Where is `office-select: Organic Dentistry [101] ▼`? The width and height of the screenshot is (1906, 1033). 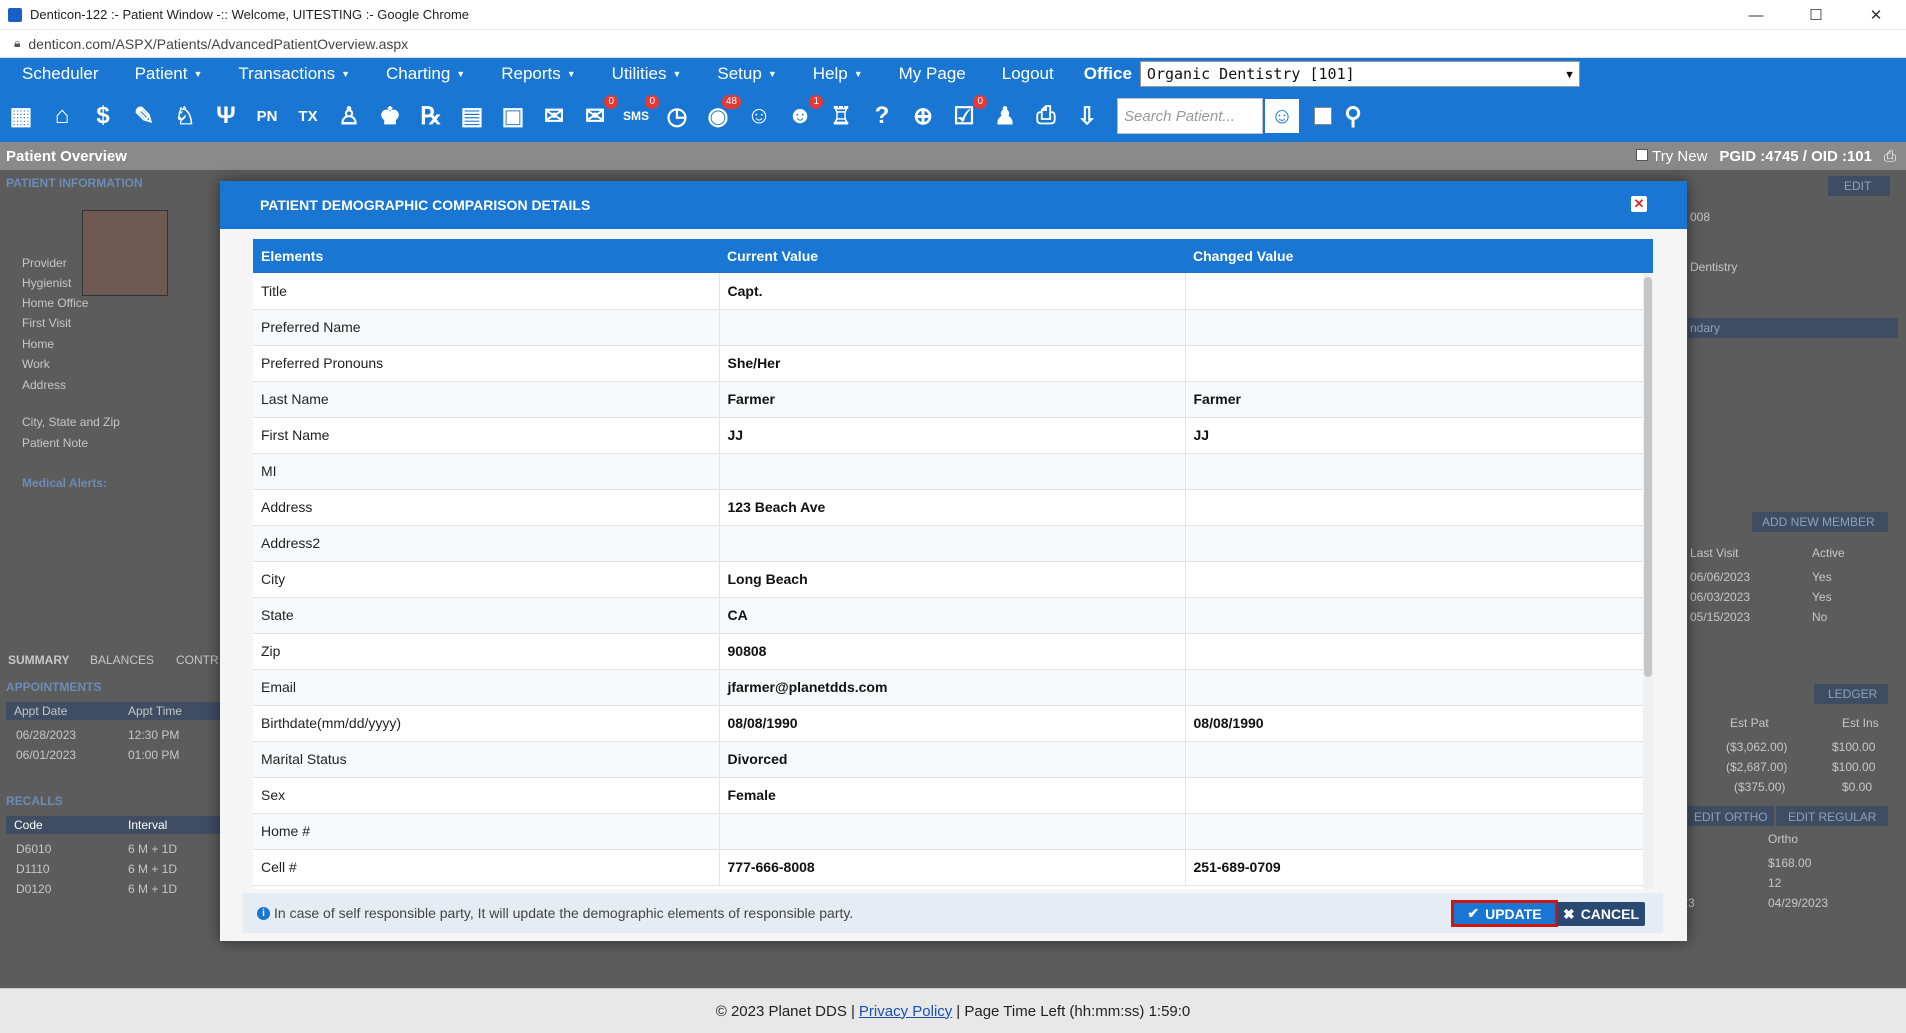 office-select: Organic Dentistry [101] ▼ is located at coordinates (1359, 74).